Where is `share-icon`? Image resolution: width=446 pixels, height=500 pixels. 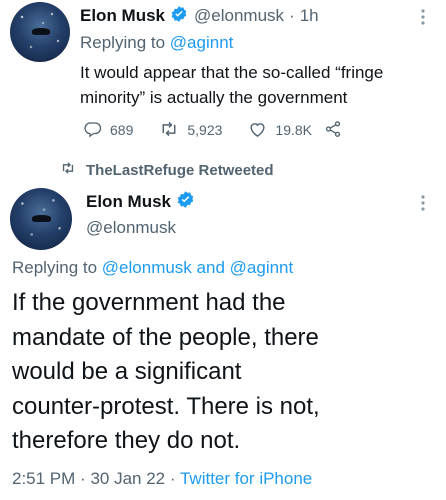 share-icon is located at coordinates (337, 130).